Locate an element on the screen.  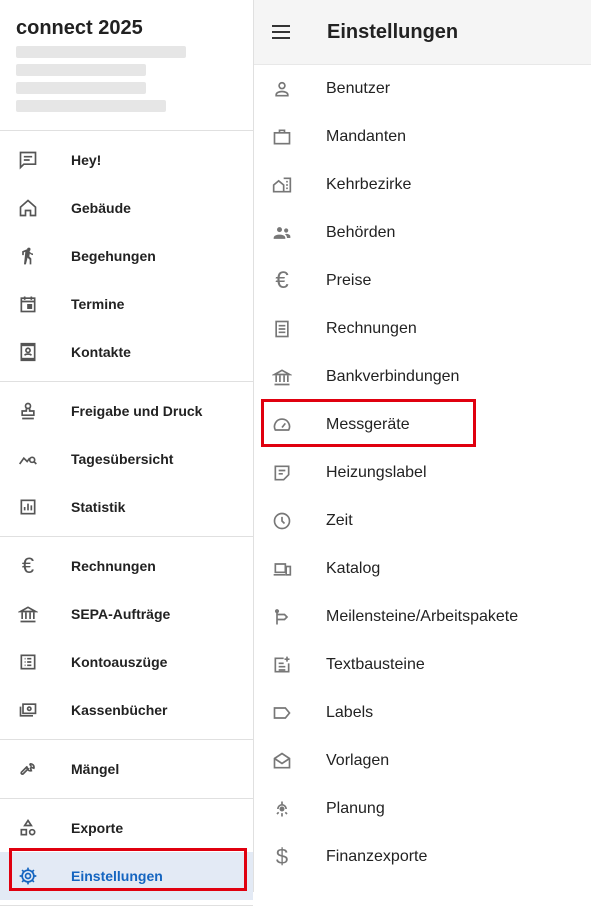
settings-item-label: Benutzer is located at coordinates (358, 88).